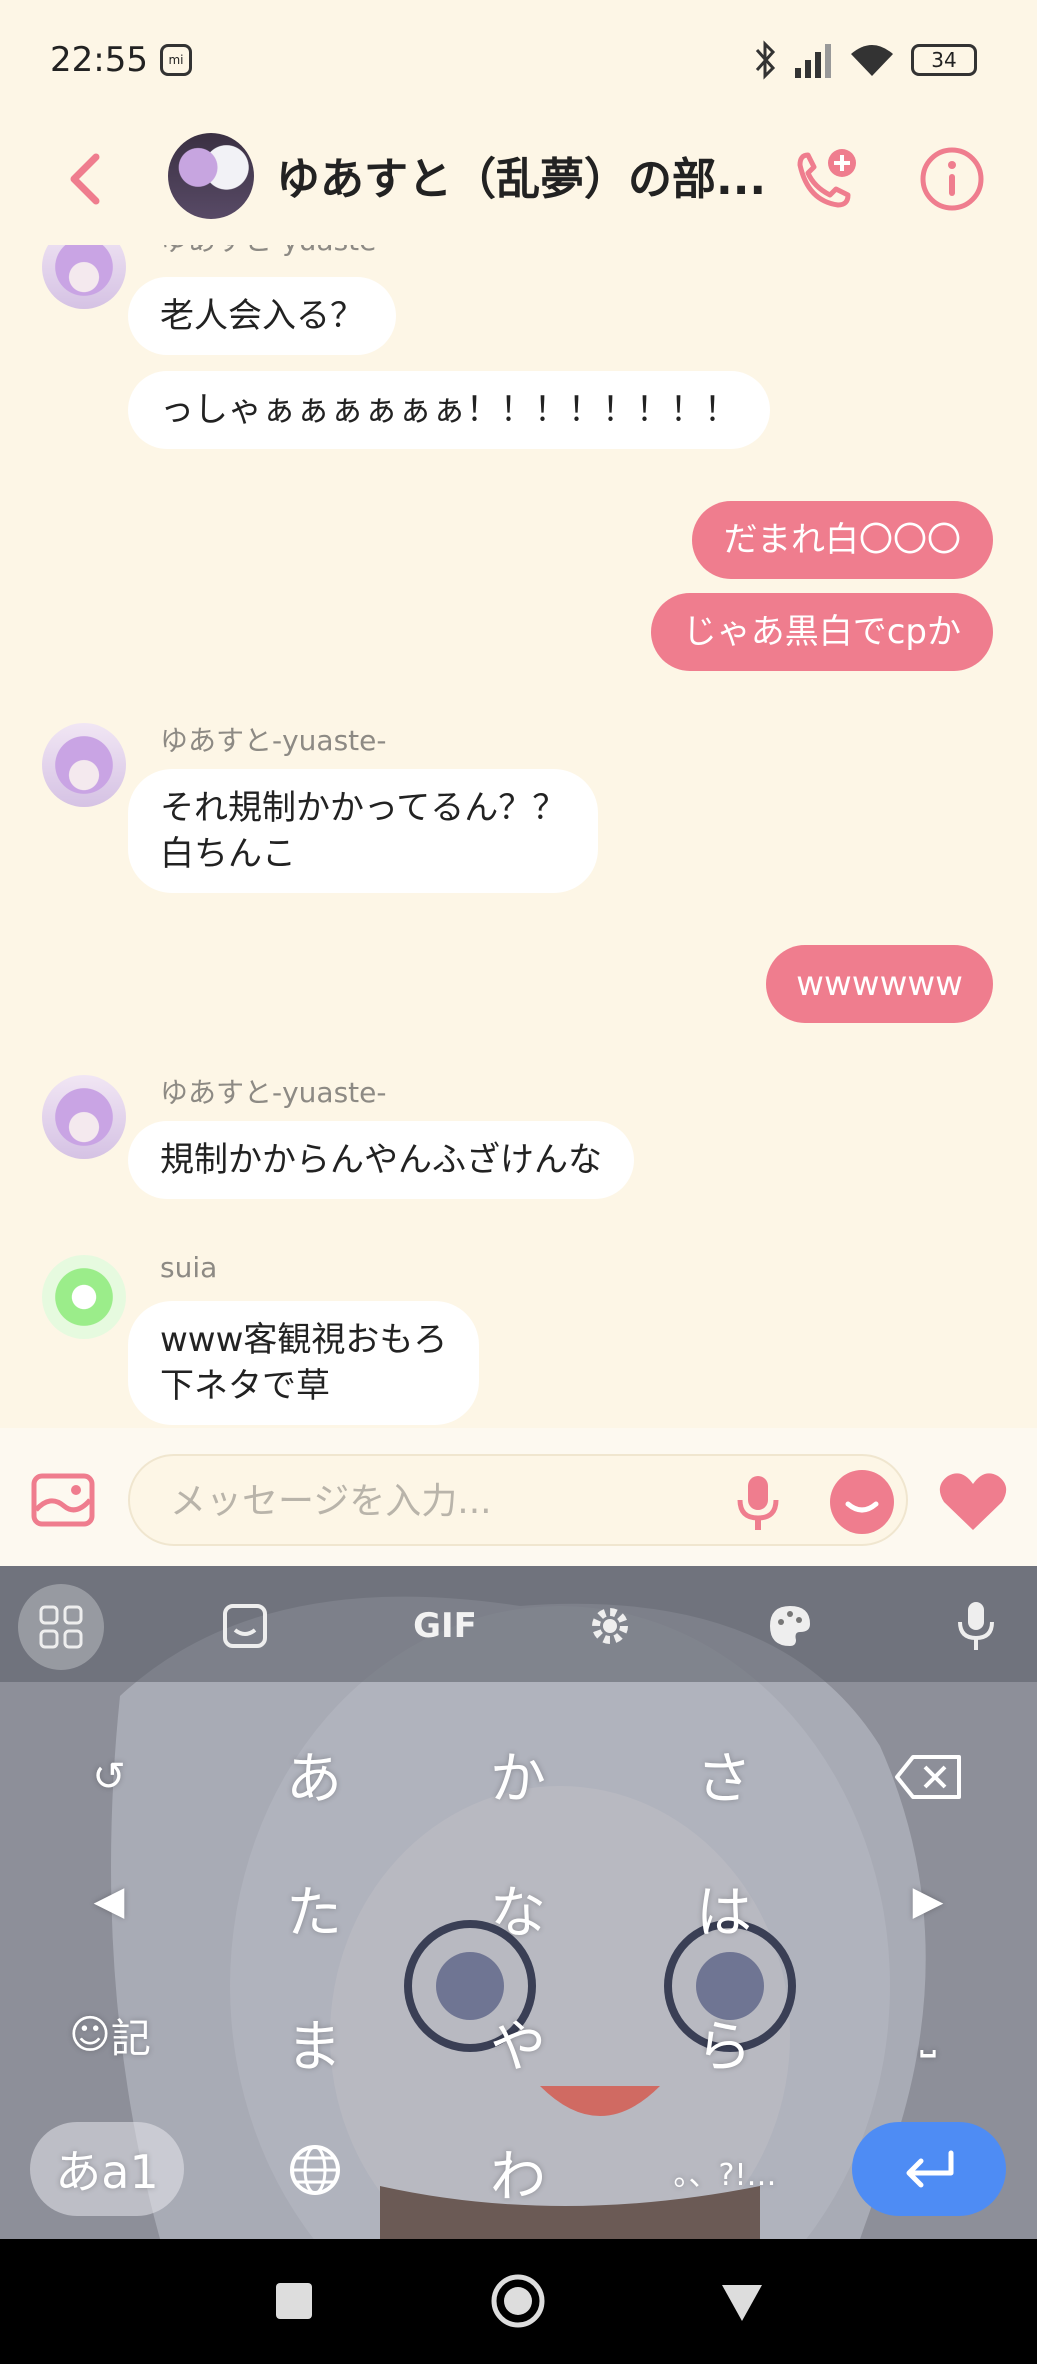 The height and width of the screenshot is (2364, 1037). Describe the element at coordinates (790, 1626) in the screenshot. I see `theme-palette-icon` at that location.